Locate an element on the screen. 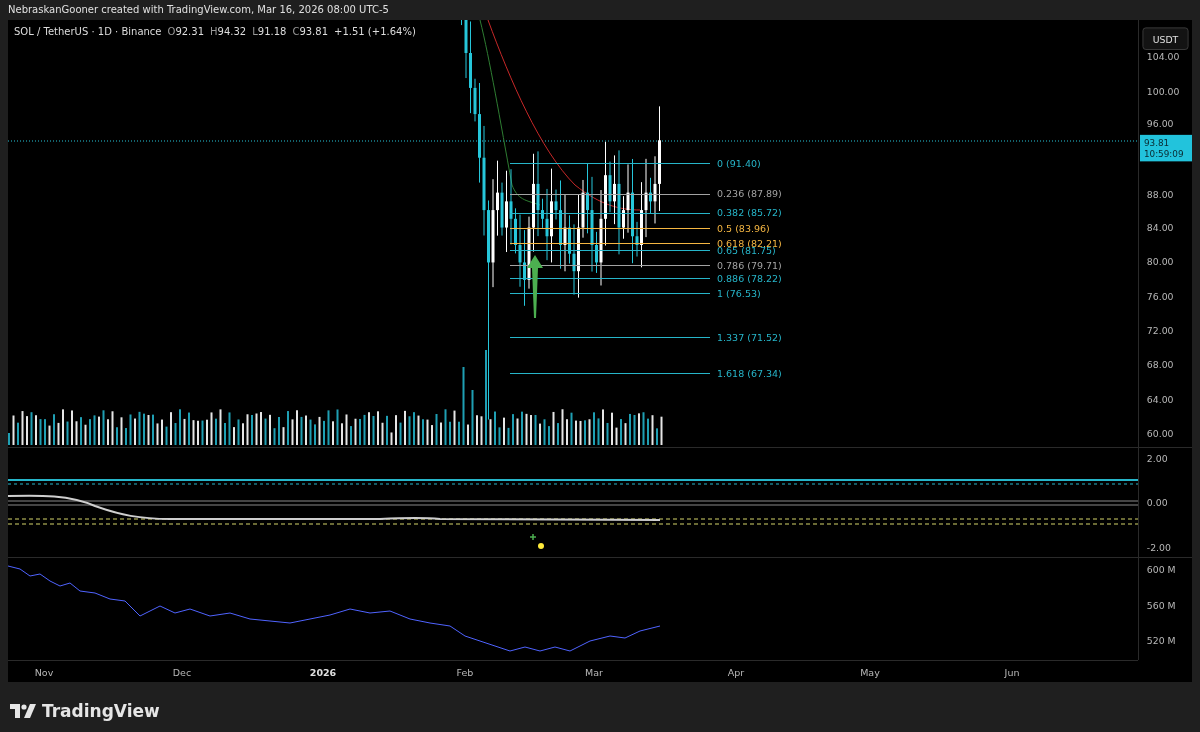 The image size is (1200, 732). price-tick: 64.00 is located at coordinates (1160, 399).